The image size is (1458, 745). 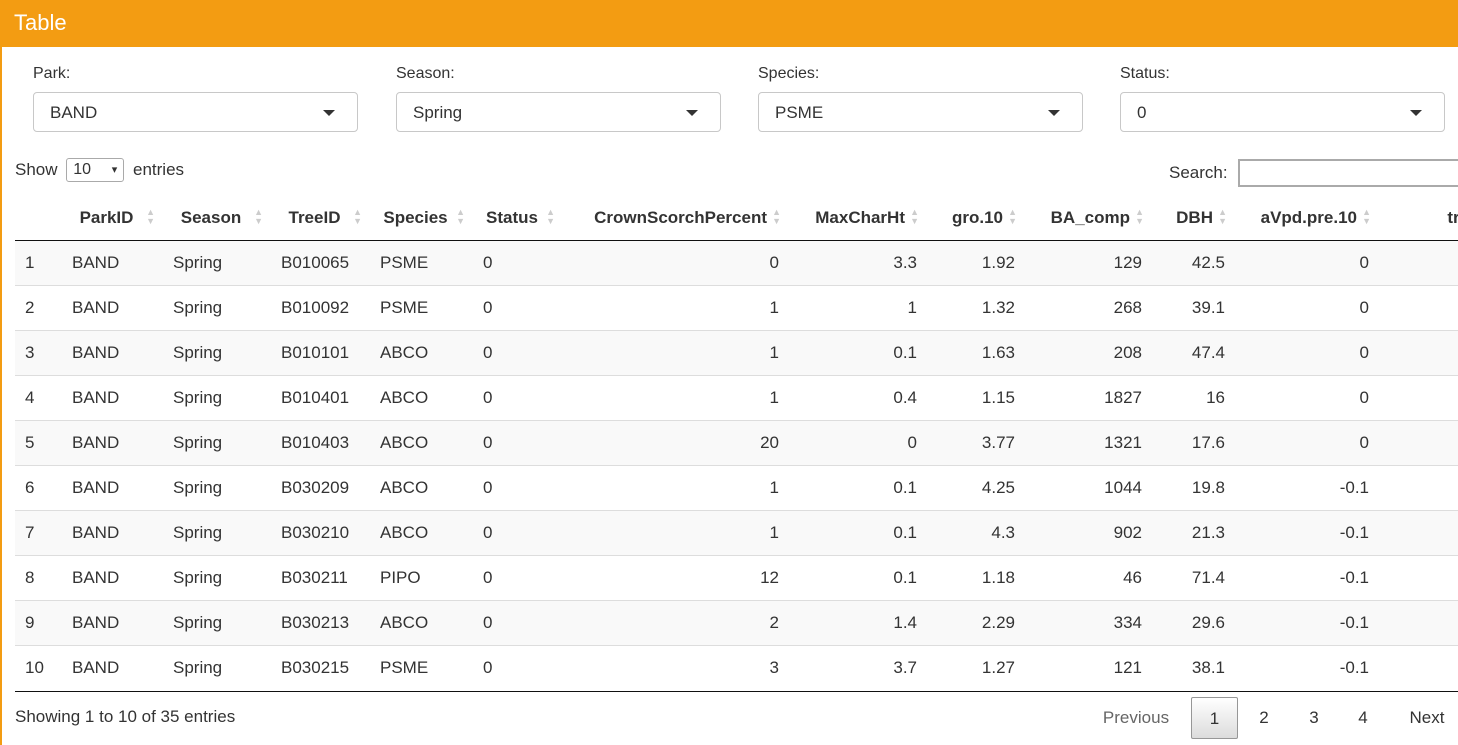 What do you see at coordinates (125, 716) in the screenshot?
I see `table-info: Showing 1 to 10 of 35 entries` at bounding box center [125, 716].